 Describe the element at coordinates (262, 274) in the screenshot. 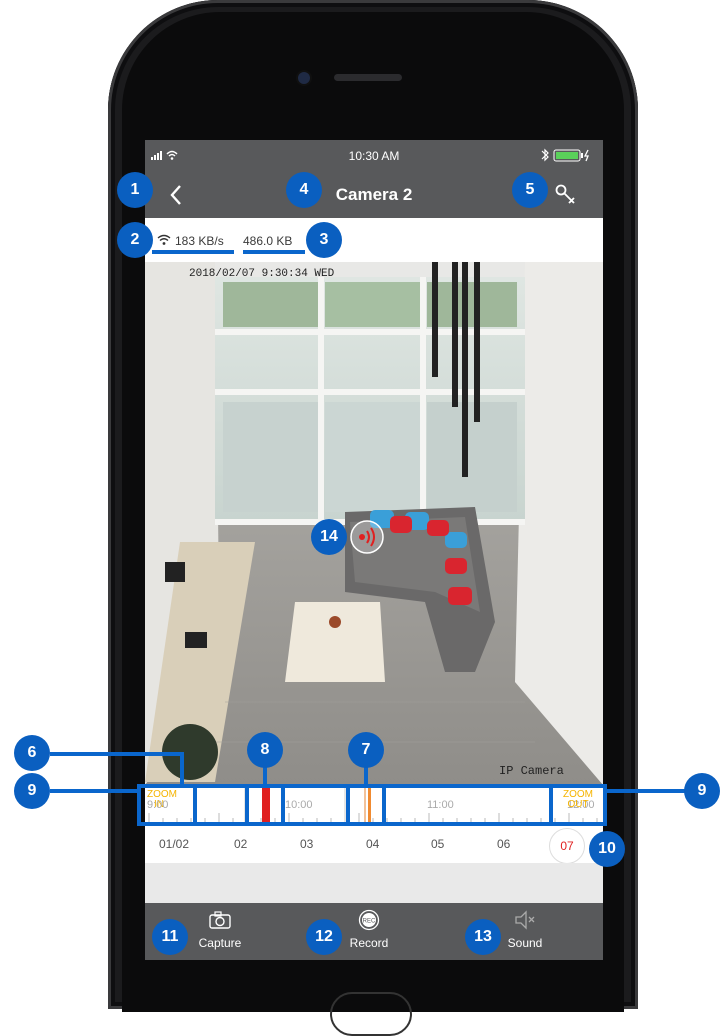

I see `video-timestamp: 2018/02/07 9:30:34 WED` at that location.